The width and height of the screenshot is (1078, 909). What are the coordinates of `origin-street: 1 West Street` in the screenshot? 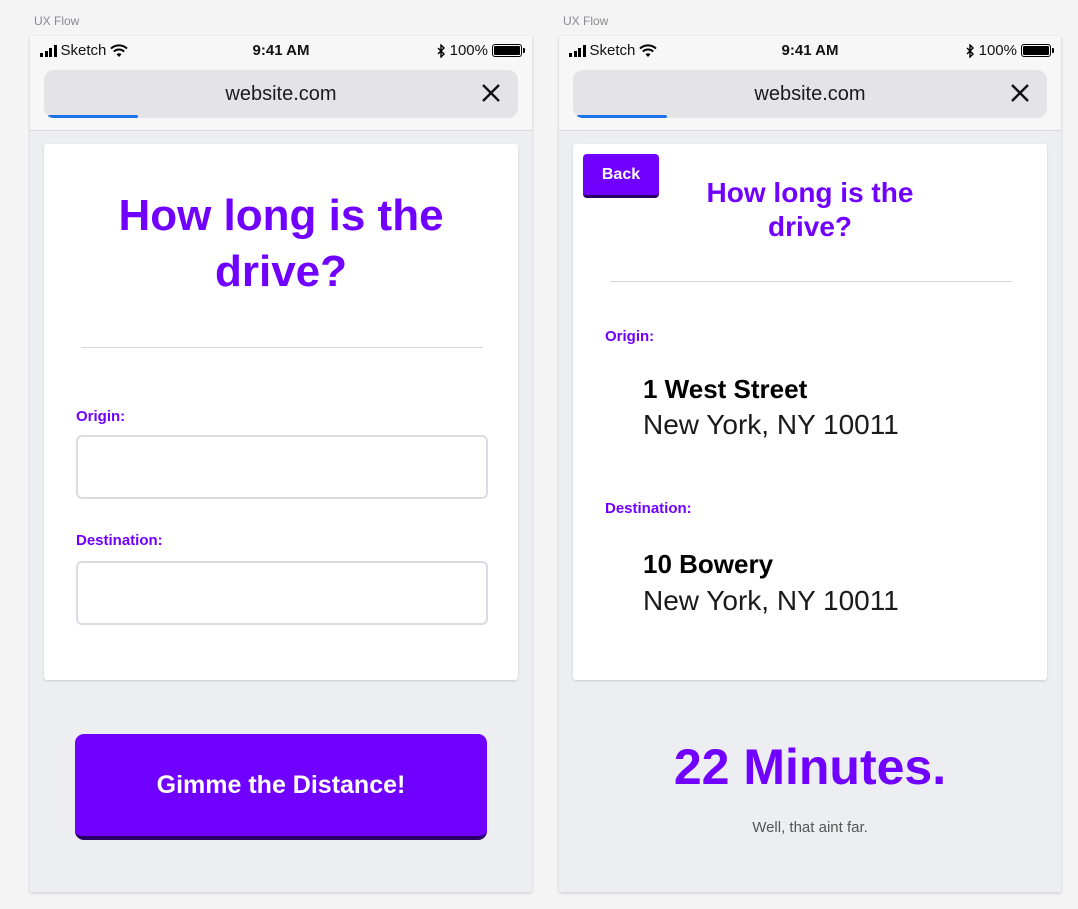 It's located at (725, 389).